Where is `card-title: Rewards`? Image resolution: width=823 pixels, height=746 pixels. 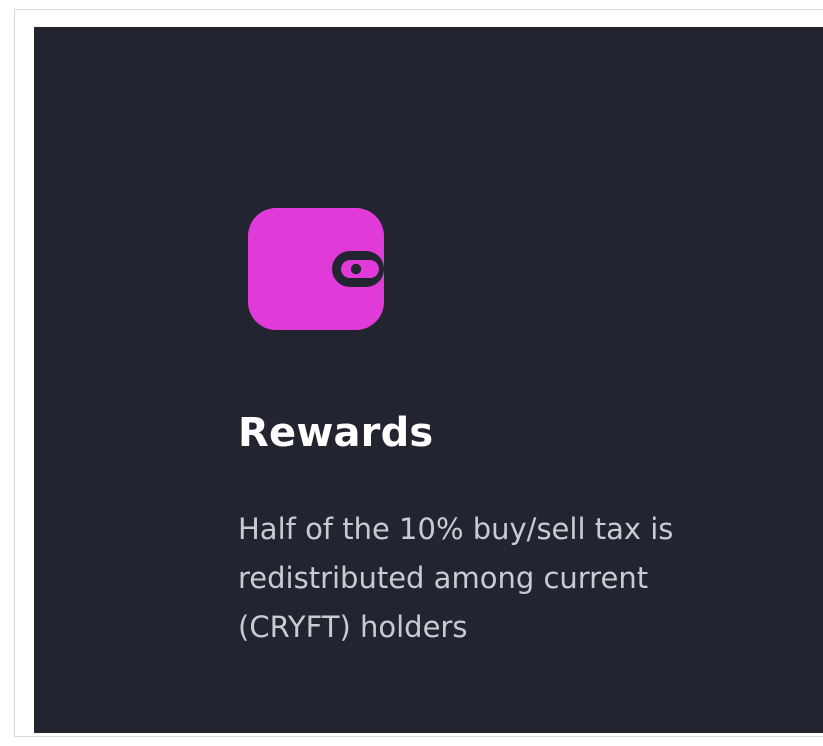 card-title: Rewards is located at coordinates (336, 433).